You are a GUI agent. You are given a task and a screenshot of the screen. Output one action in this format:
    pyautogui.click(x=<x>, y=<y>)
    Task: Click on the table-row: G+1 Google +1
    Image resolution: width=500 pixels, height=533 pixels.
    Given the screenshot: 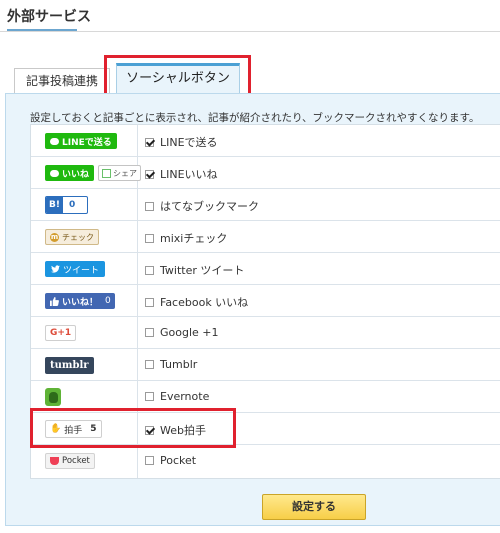 What is the action you would take?
    pyautogui.click(x=265, y=333)
    